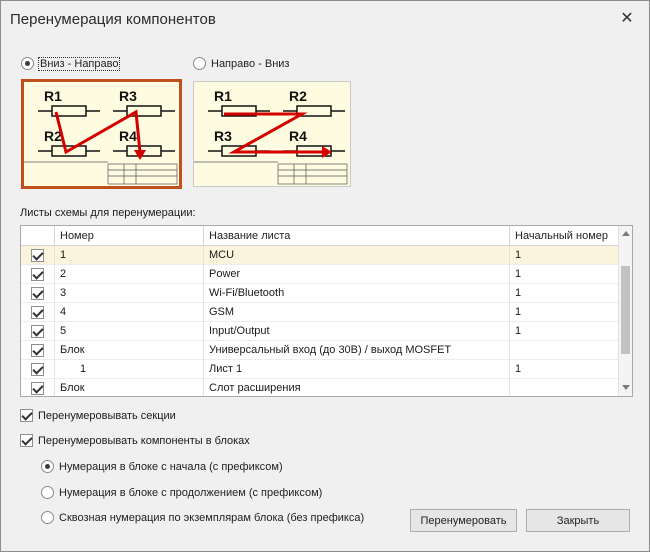  What do you see at coordinates (129, 236) in the screenshot?
I see `header-number: Номер` at bounding box center [129, 236].